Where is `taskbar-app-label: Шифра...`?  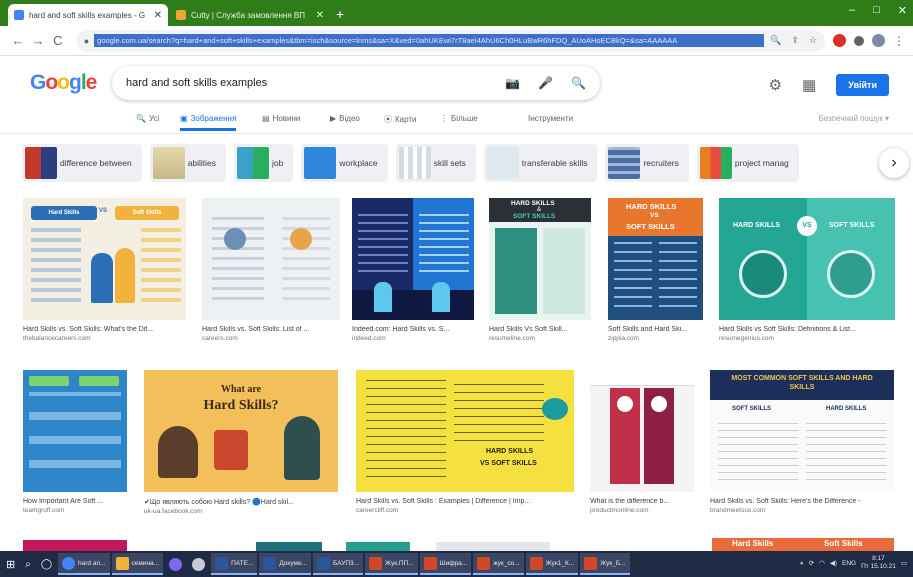
taskbar-app-label: Шифра... is located at coordinates (453, 563).